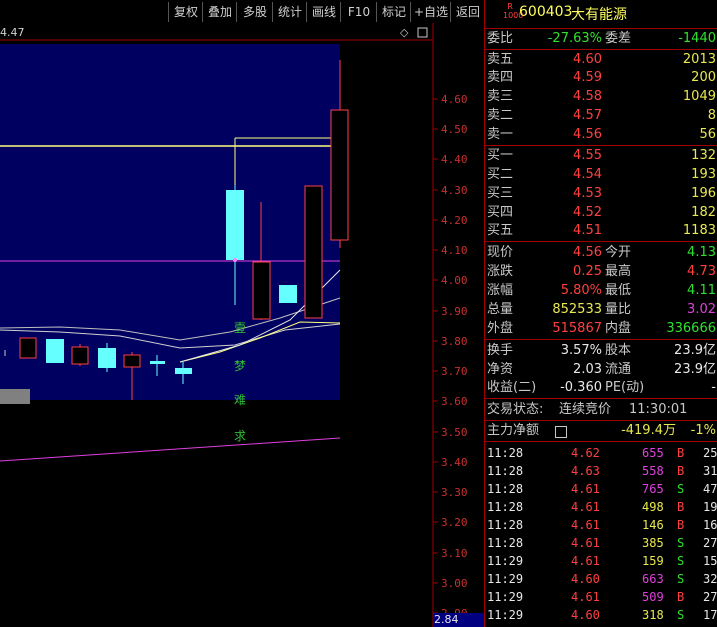 This screenshot has width=717, height=627. What do you see at coordinates (653, 543) in the screenshot?
I see `tick-volume: 385` at bounding box center [653, 543].